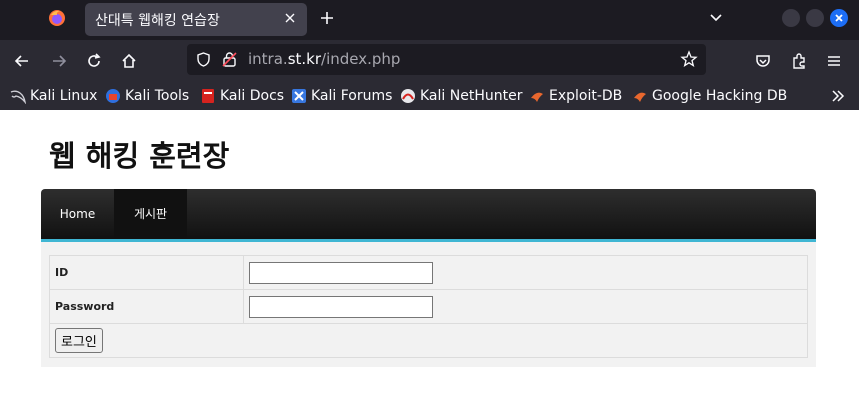 Image resolution: width=859 pixels, height=394 pixels. Describe the element at coordinates (139, 156) in the screenshot. I see `page-title: 웹 해킹 훈련장` at that location.